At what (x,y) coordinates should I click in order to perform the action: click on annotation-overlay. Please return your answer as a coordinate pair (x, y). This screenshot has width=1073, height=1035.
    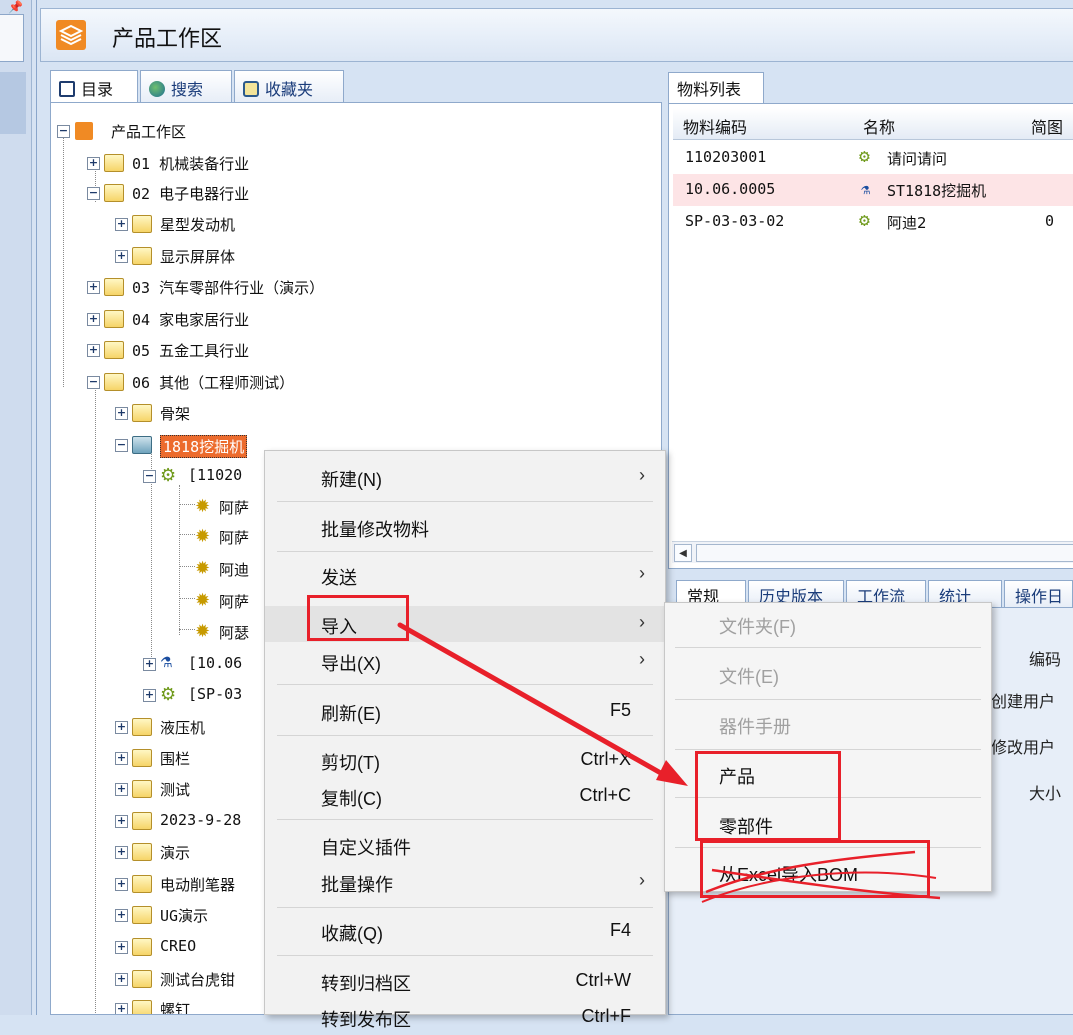
    Looking at the image, I should click on (669, 762).